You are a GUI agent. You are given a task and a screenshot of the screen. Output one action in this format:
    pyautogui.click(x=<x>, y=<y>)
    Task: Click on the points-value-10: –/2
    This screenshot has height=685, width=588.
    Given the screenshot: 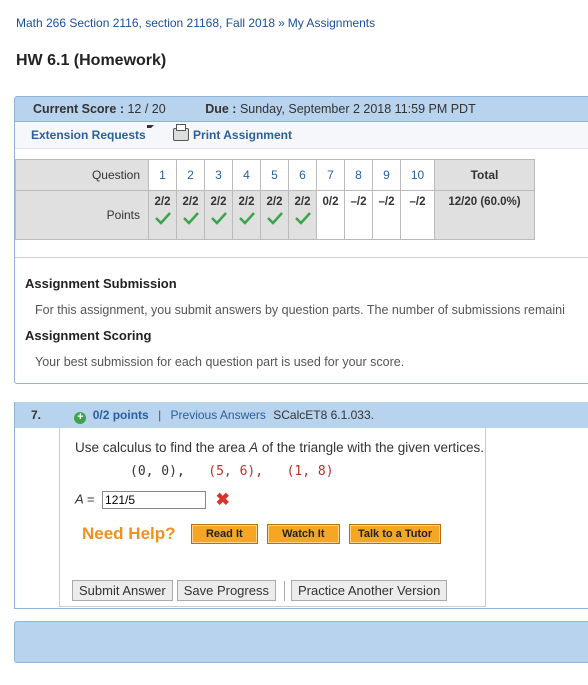 What is the action you would take?
    pyautogui.click(x=417, y=202)
    